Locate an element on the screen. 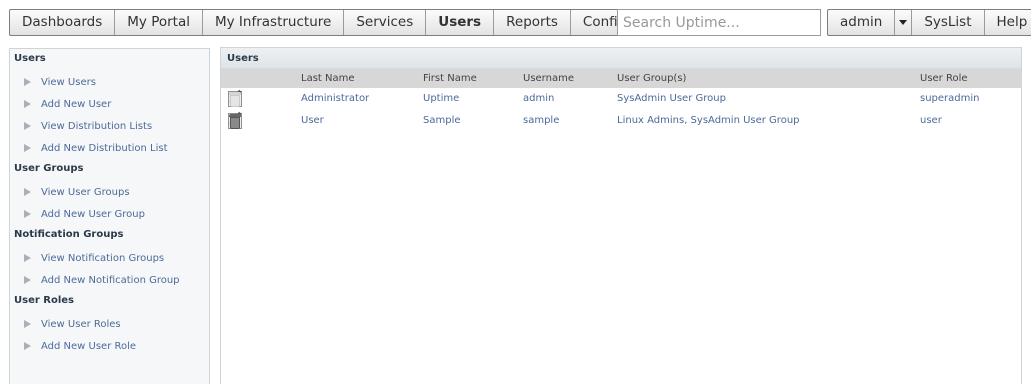  sidebar-link-label: Add New User is located at coordinates (76, 104).